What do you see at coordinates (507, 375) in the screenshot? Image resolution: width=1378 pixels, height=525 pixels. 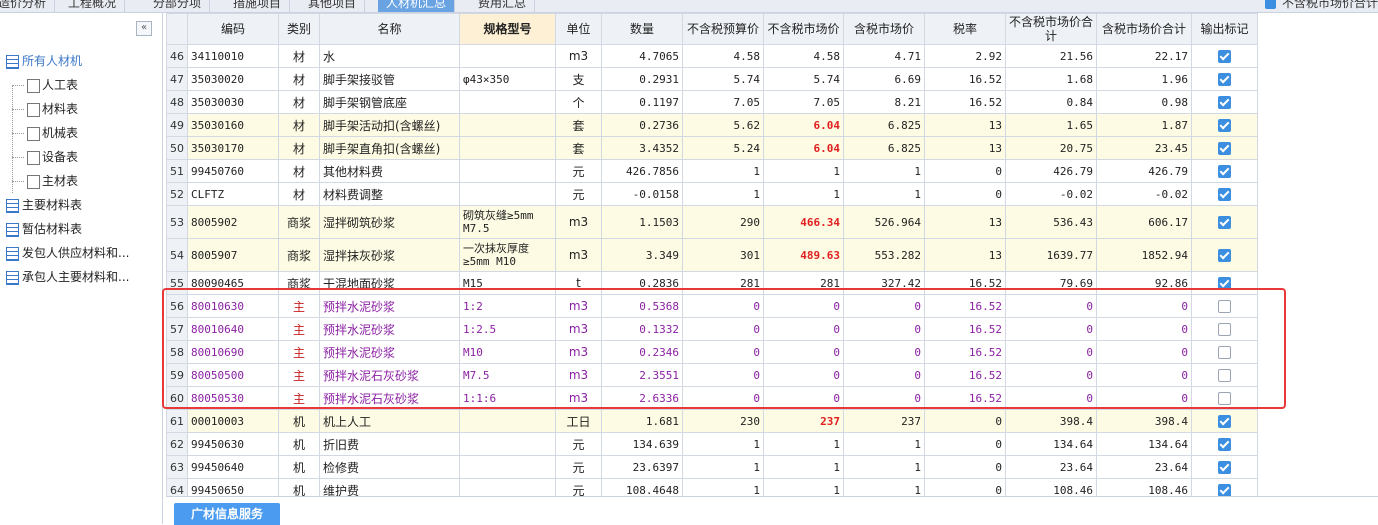 I see `cell-spec: M7.5` at bounding box center [507, 375].